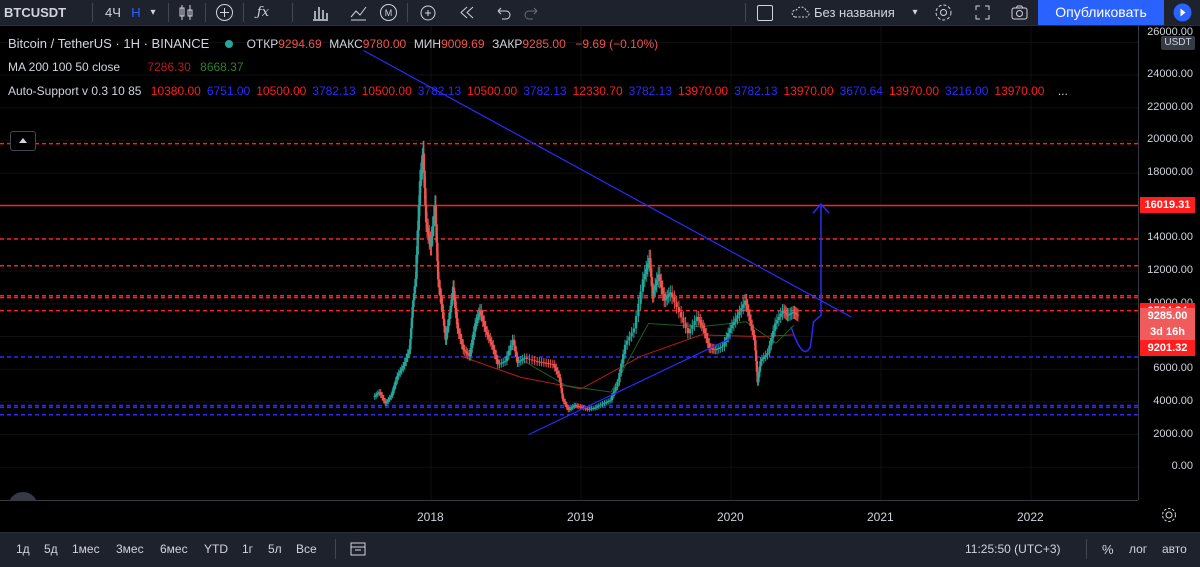  Describe the element at coordinates (275, 549) in the screenshot. I see `range-button: 5л` at that location.